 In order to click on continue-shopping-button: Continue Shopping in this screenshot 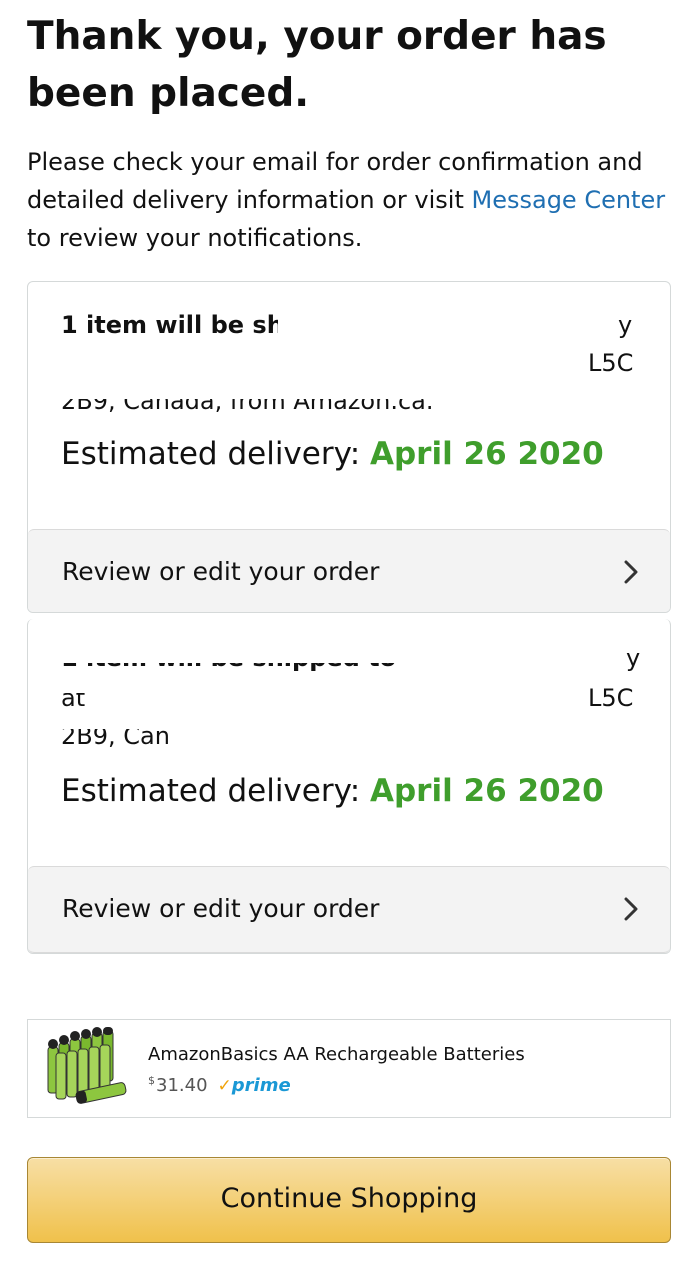, I will do `click(349, 1200)`.